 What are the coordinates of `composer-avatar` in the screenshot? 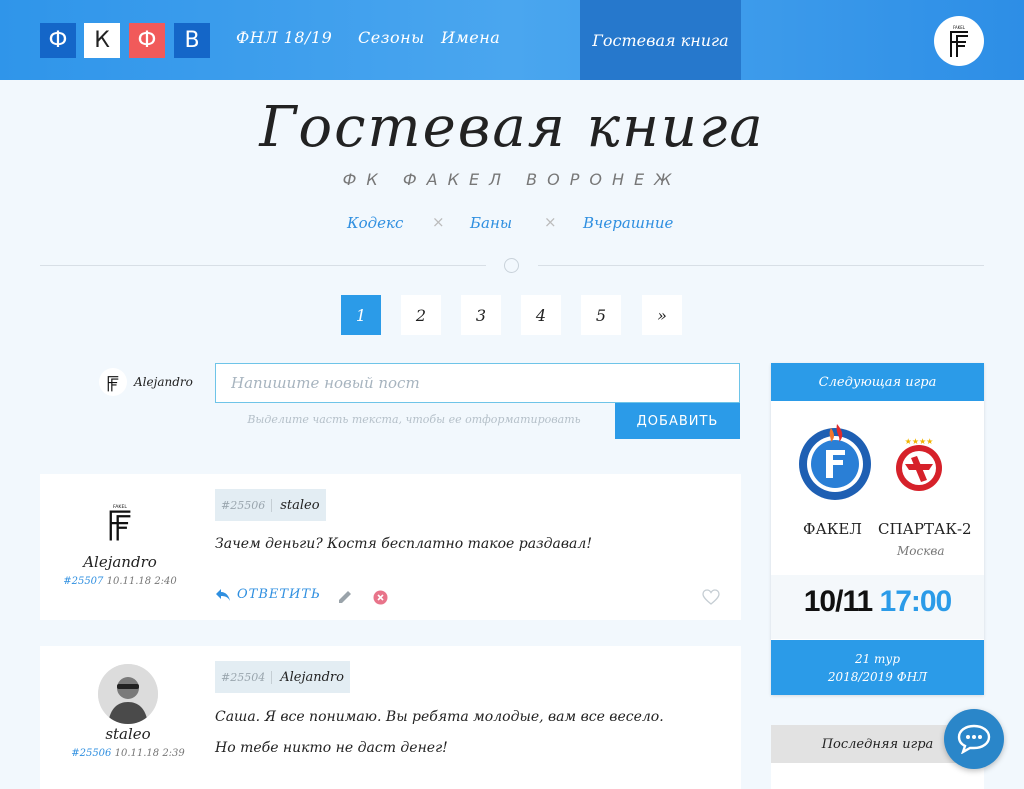 It's located at (113, 382).